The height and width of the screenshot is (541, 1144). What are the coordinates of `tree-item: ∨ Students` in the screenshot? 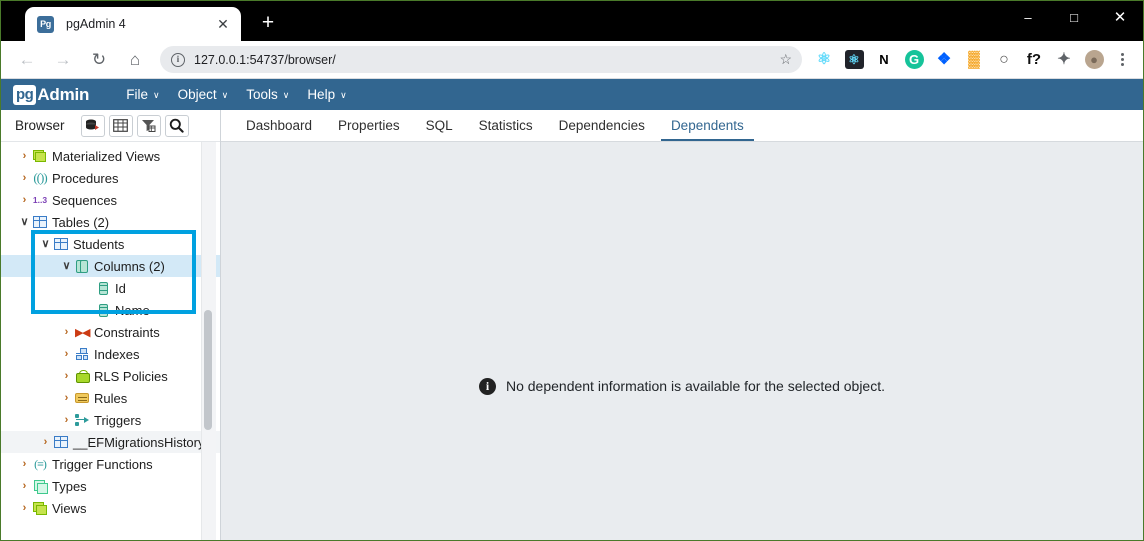 It's located at (110, 244).